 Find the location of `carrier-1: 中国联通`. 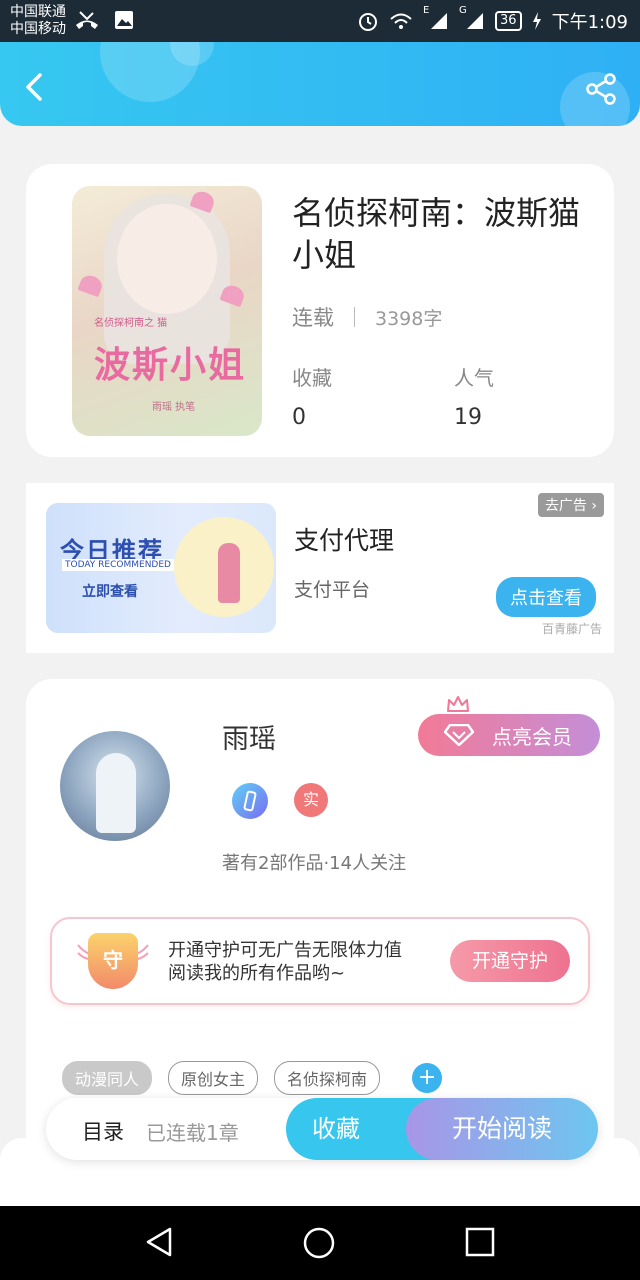

carrier-1: 中国联通 is located at coordinates (38, 12).